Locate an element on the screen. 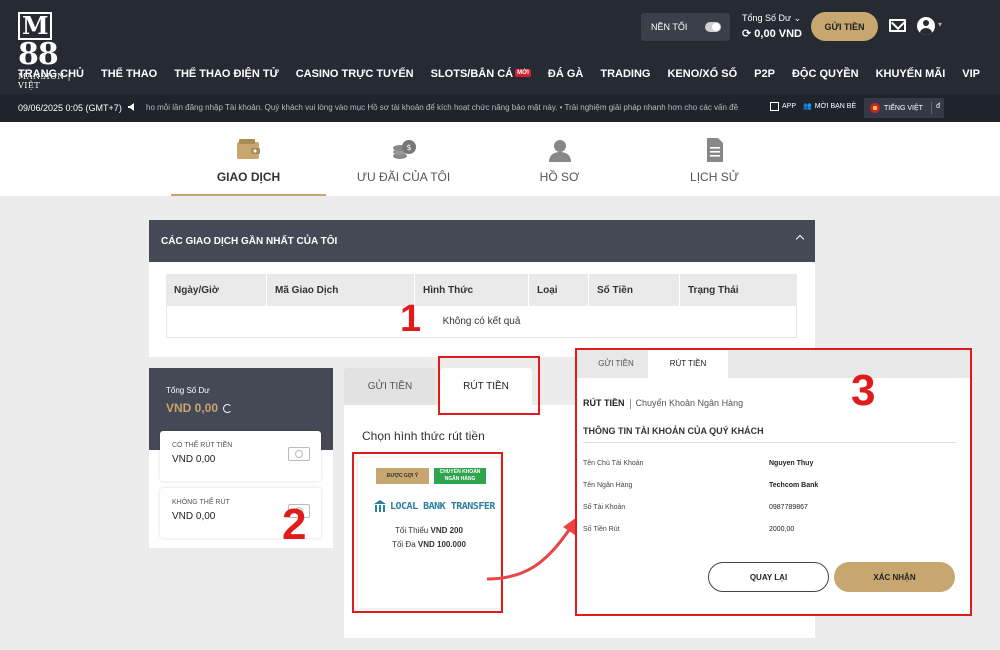  nav-item-promotions: KHUYẾN MÃI is located at coordinates (911, 76).